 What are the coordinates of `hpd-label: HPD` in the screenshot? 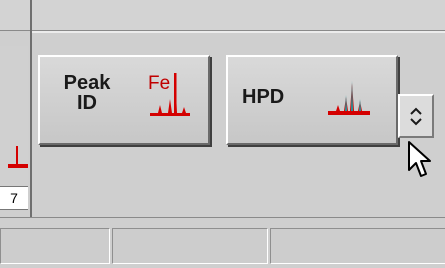 It's located at (263, 97).